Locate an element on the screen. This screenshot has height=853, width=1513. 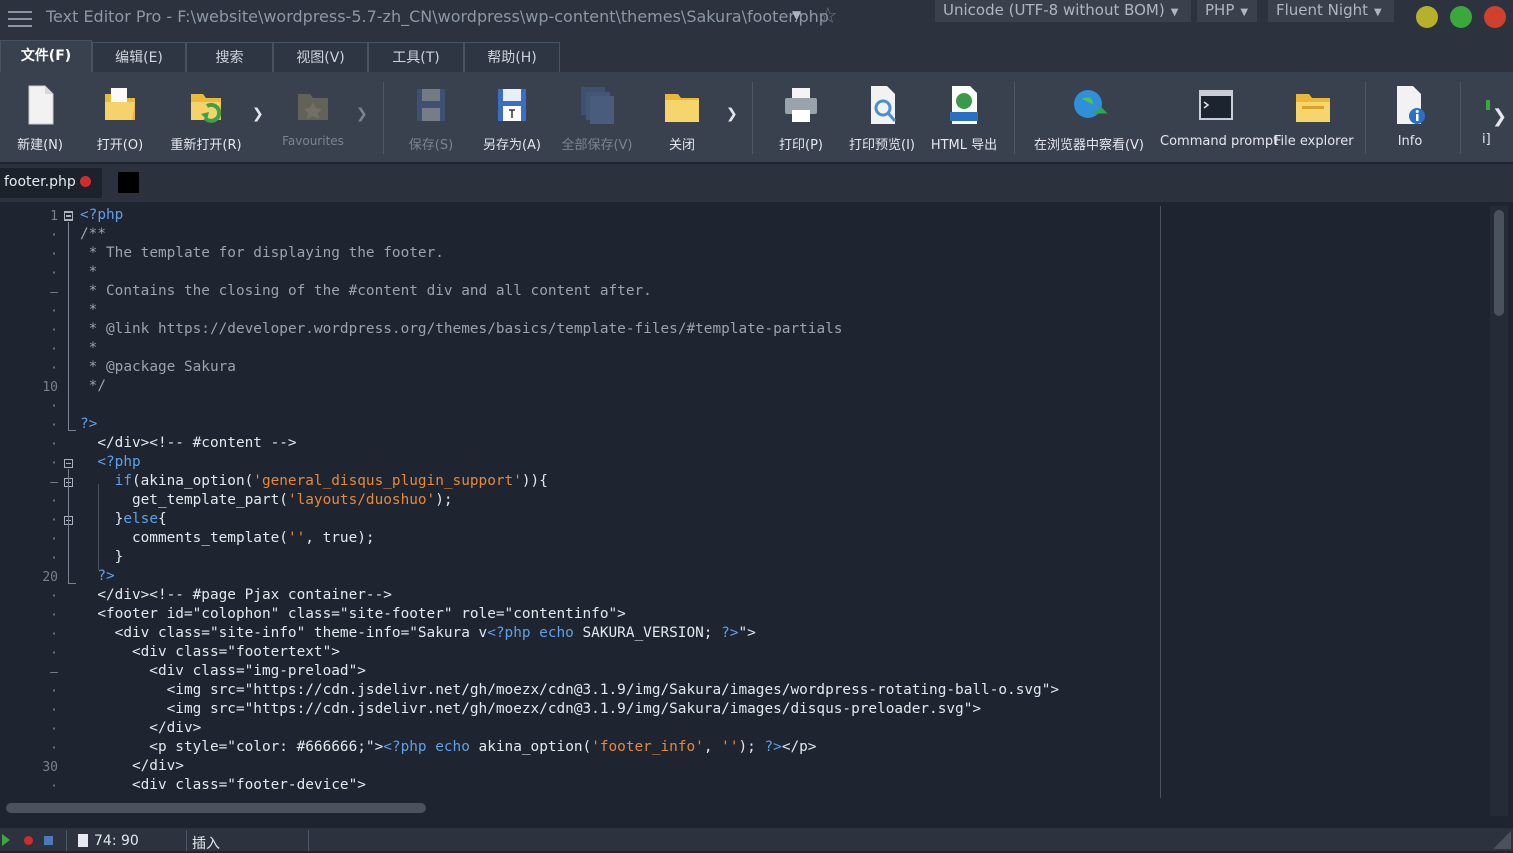
theme-dropdown: Fluent Night ▼ is located at coordinates (1331, 11).